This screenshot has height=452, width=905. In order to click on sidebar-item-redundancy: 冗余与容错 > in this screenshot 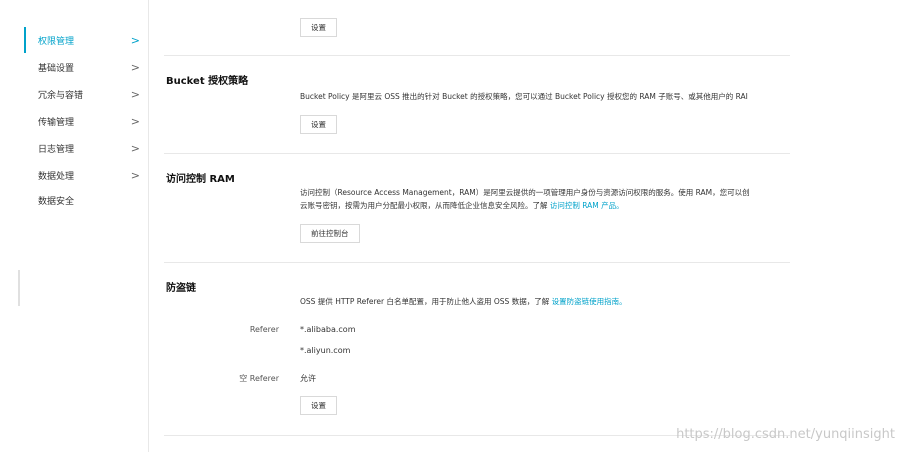, I will do `click(86, 94)`.